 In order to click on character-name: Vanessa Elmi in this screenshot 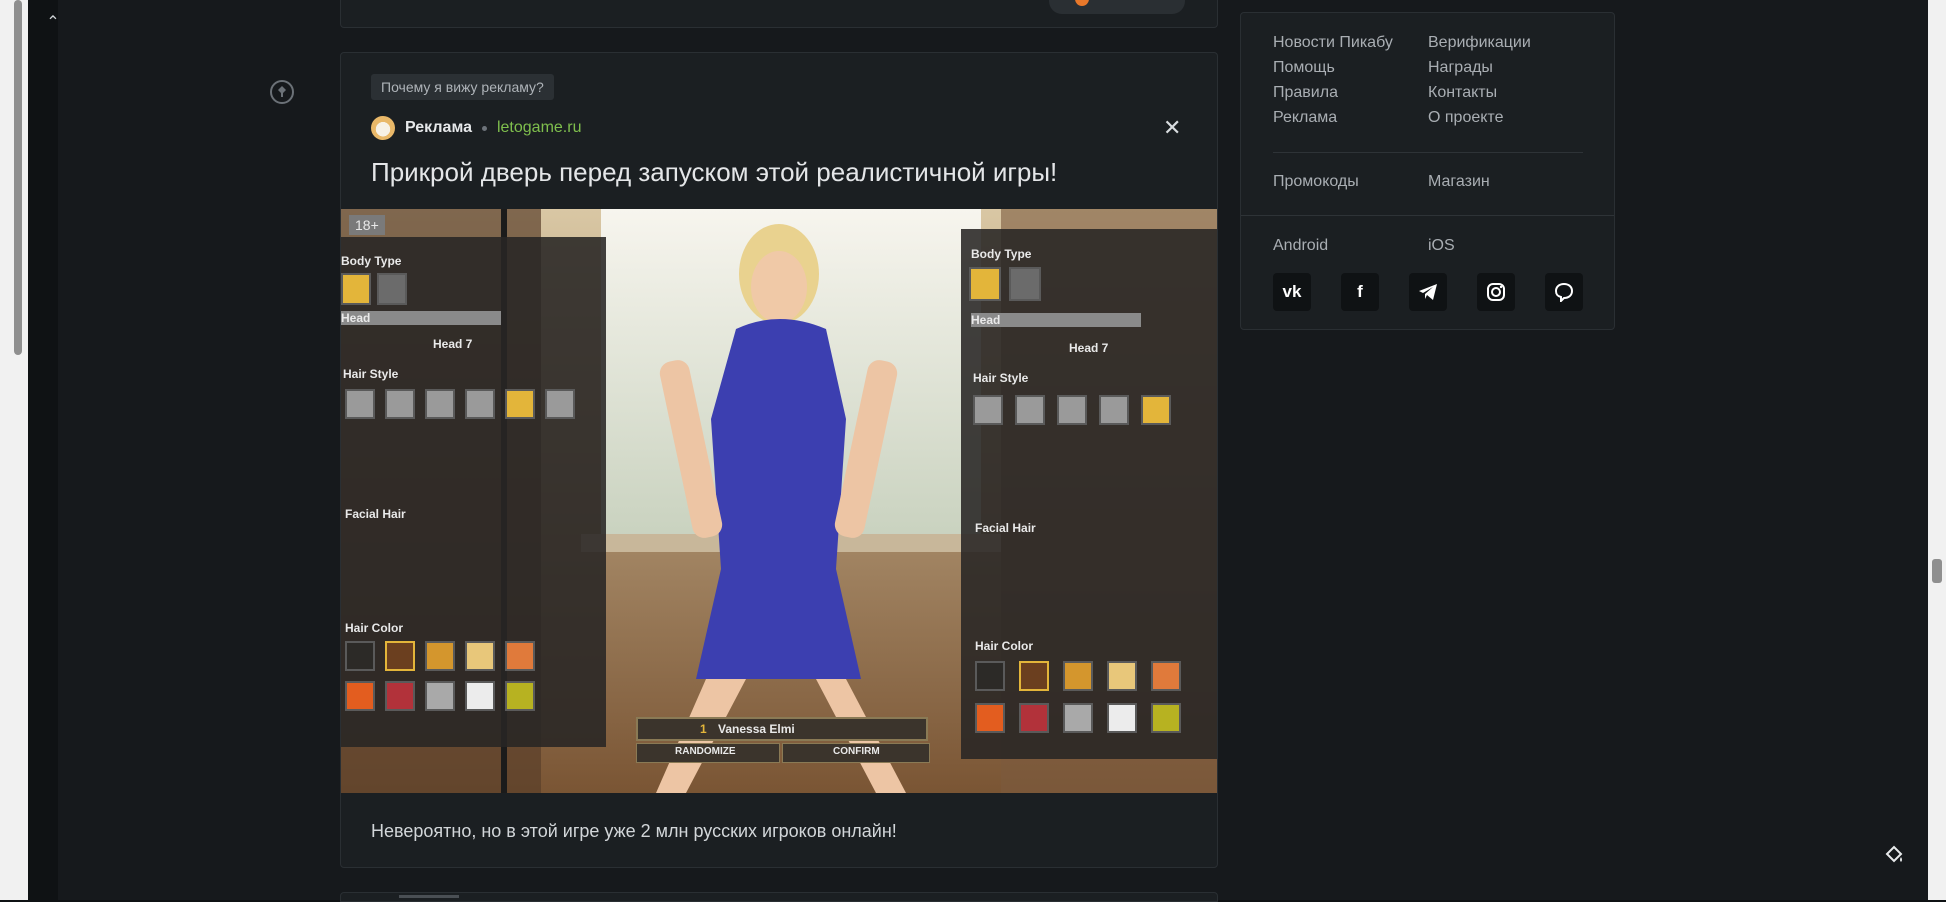, I will do `click(756, 729)`.